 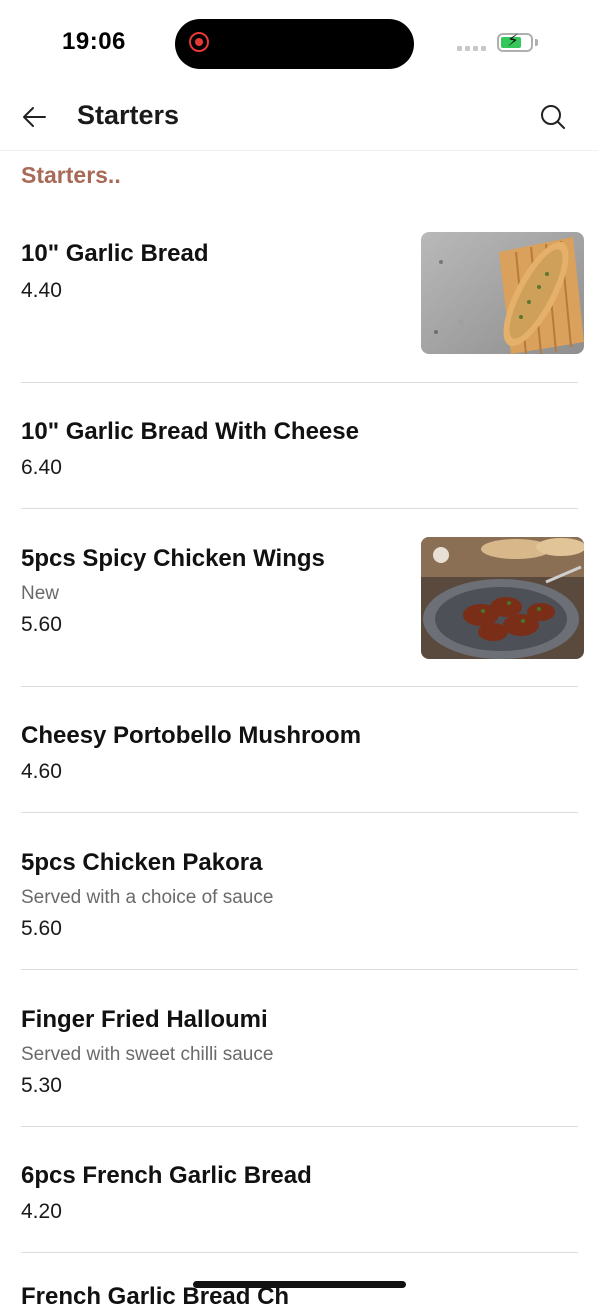 What do you see at coordinates (41, 467) in the screenshot?
I see `item-price: 6.40` at bounding box center [41, 467].